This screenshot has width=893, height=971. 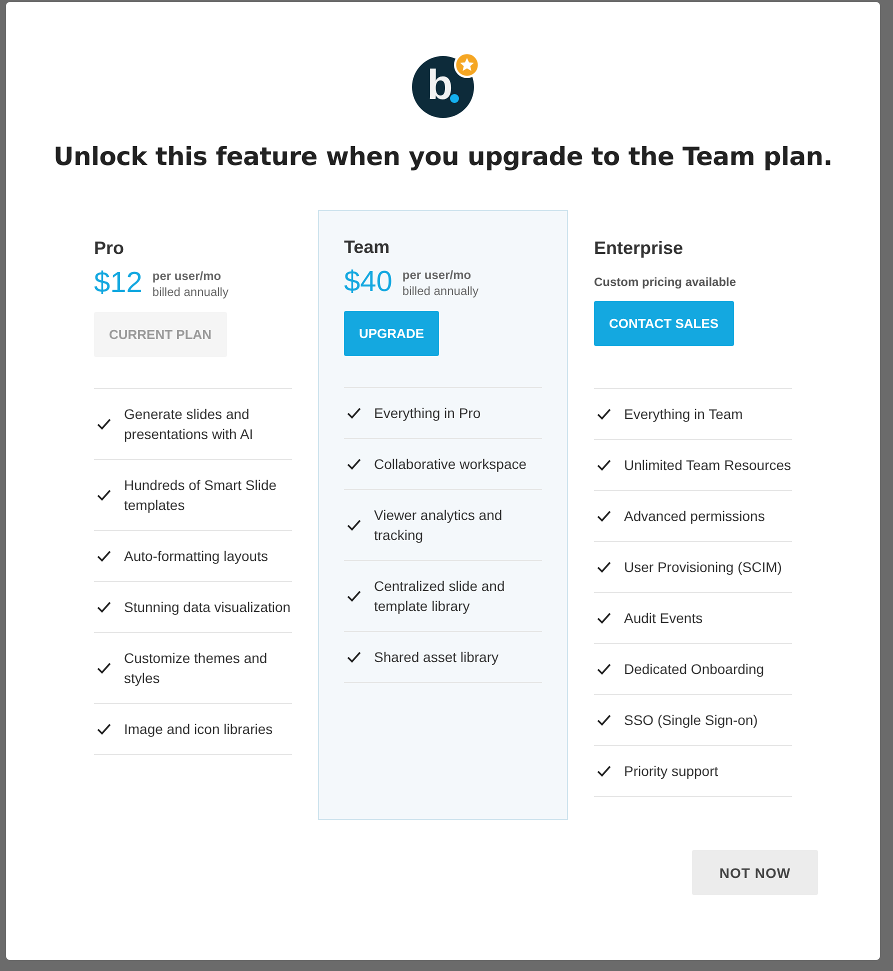 What do you see at coordinates (663, 618) in the screenshot?
I see `feature-text: Audit Events` at bounding box center [663, 618].